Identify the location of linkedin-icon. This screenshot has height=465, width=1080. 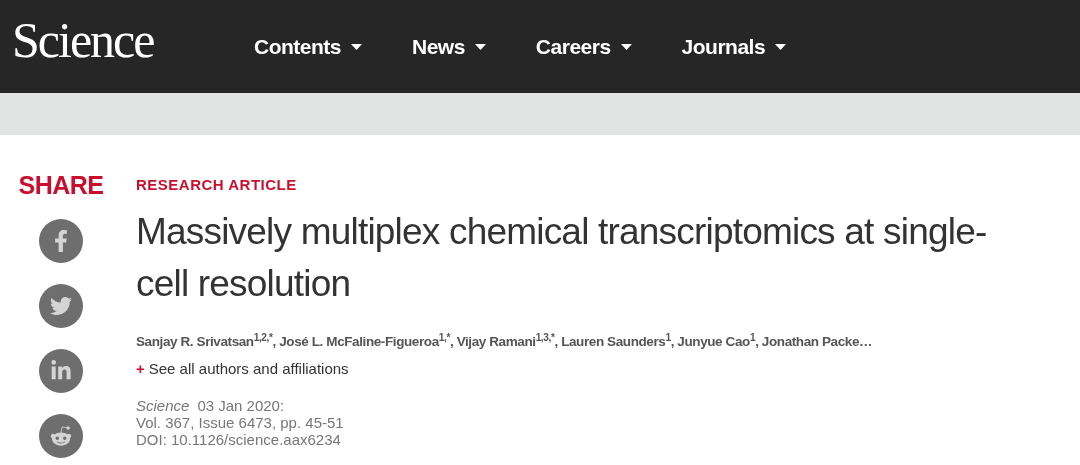
(61, 371).